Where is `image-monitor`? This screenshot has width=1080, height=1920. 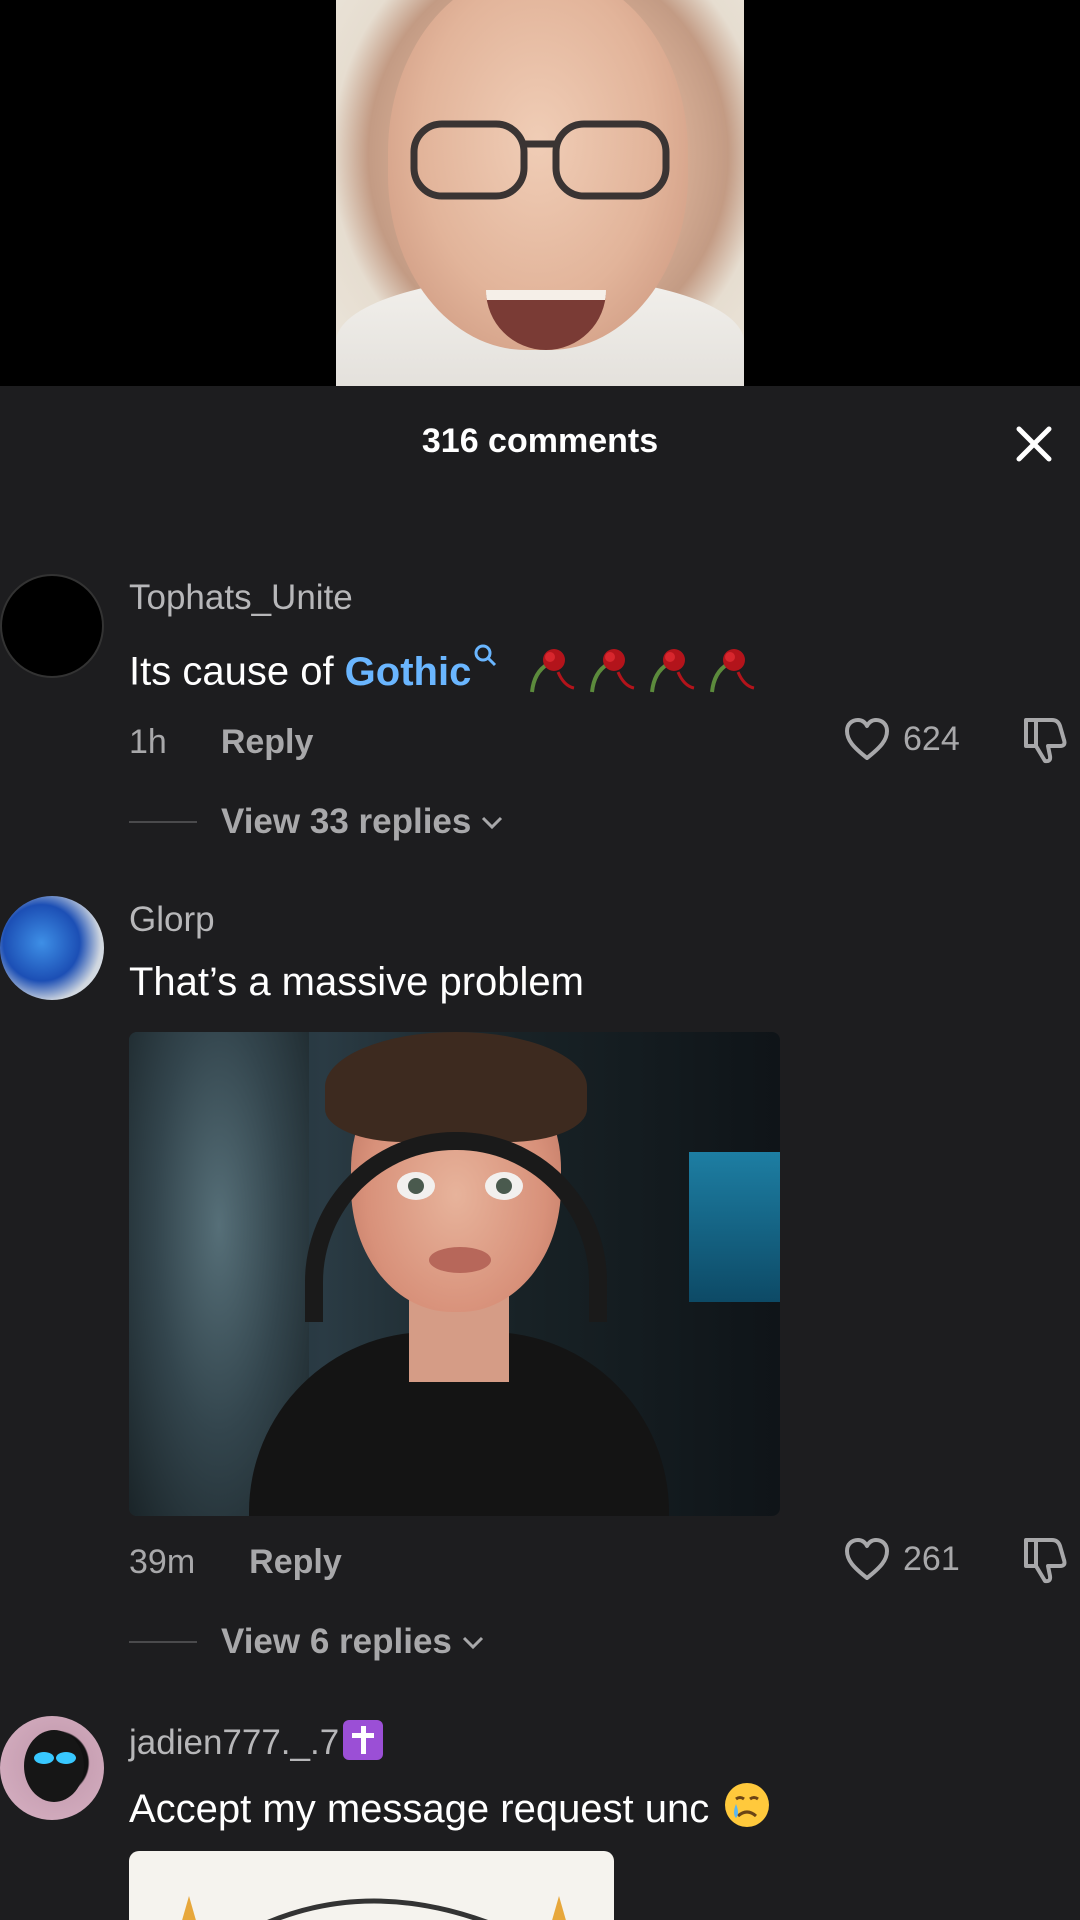 image-monitor is located at coordinates (734, 1227).